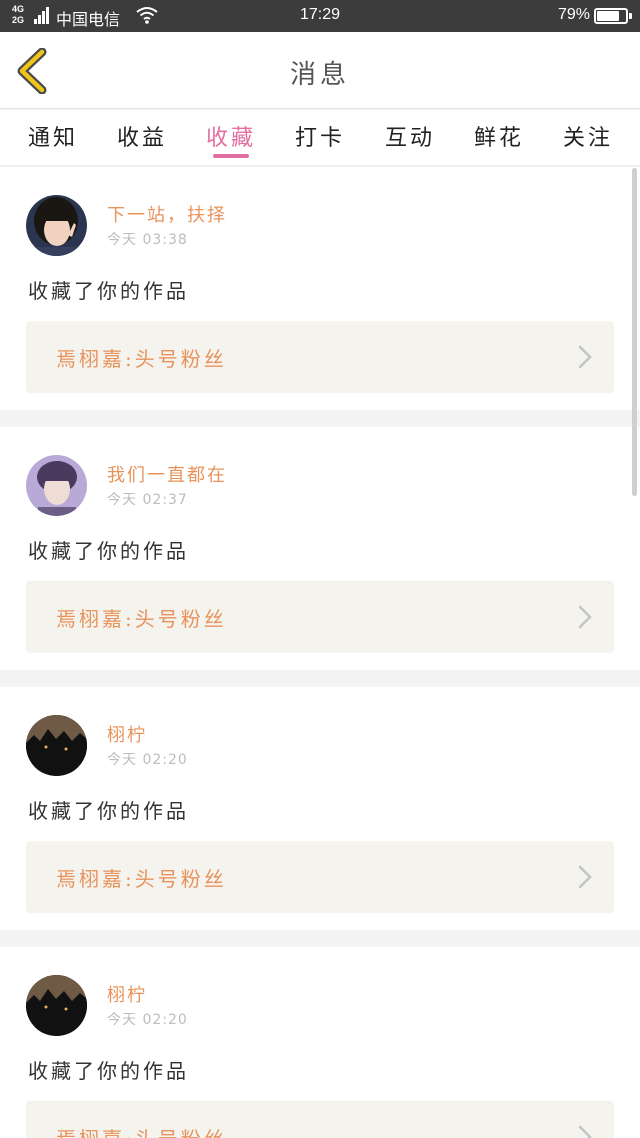 The image size is (640, 1138). I want to click on tab-bar: 通知 收益 收藏 打卡 互动 鲜花 关注, so click(320, 138).